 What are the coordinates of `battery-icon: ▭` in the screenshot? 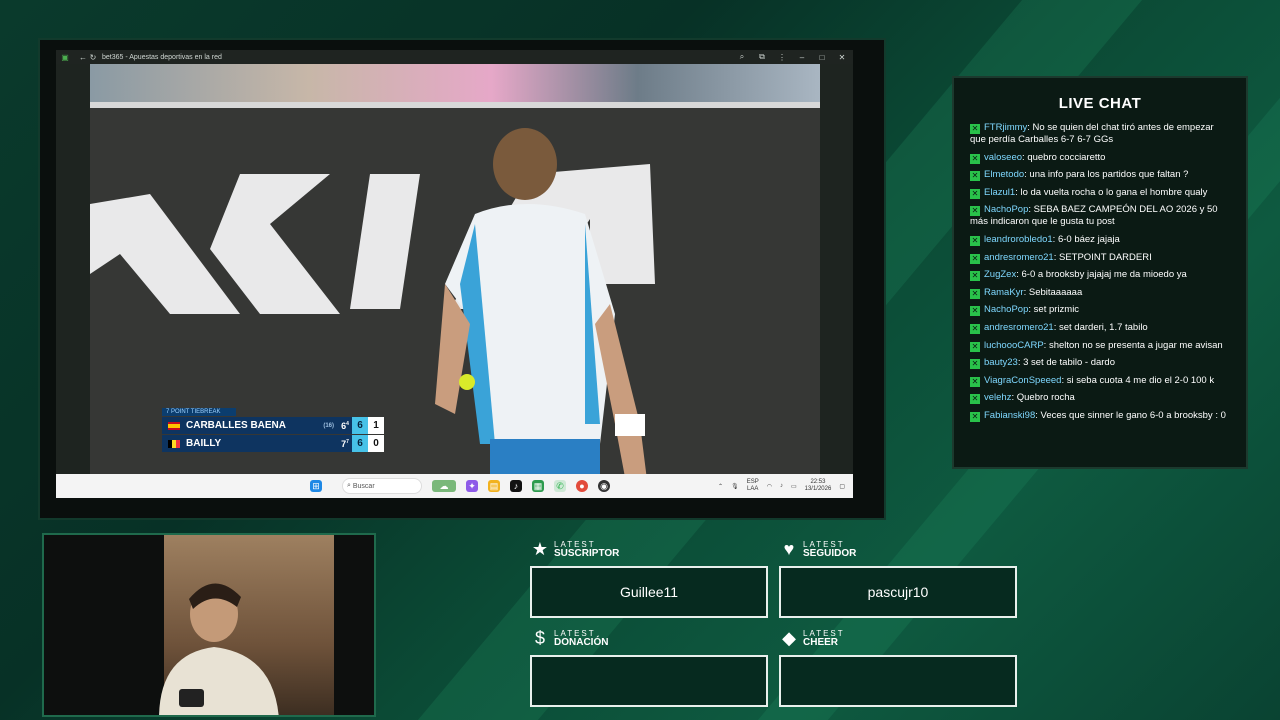 It's located at (794, 486).